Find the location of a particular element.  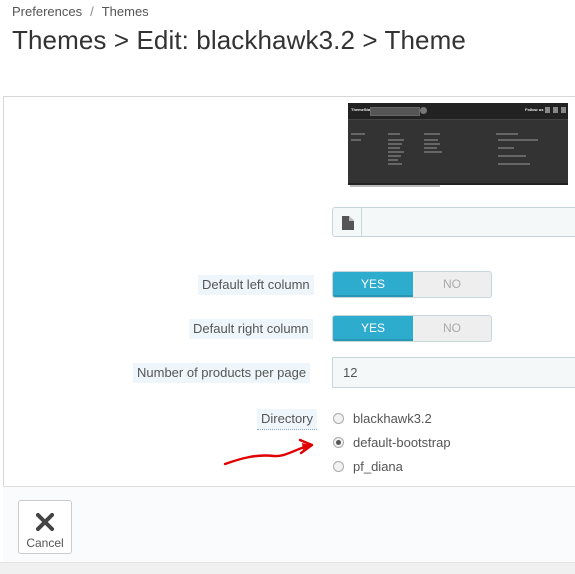

breadcrumb: Preferences / Themes is located at coordinates (80, 11).